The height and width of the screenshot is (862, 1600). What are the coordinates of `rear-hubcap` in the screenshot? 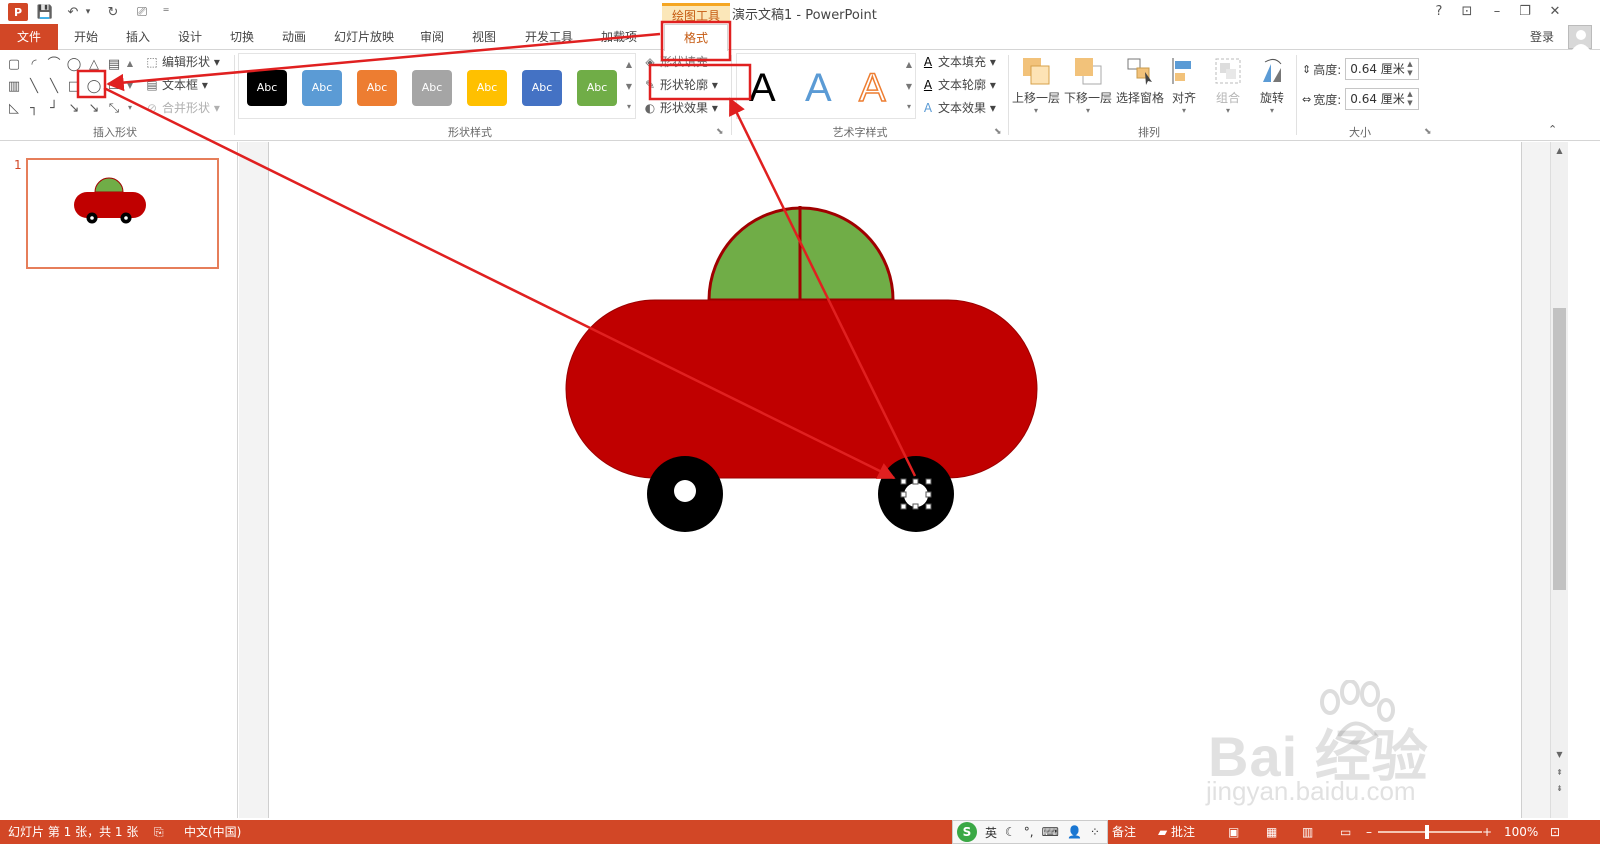 It's located at (685, 491).